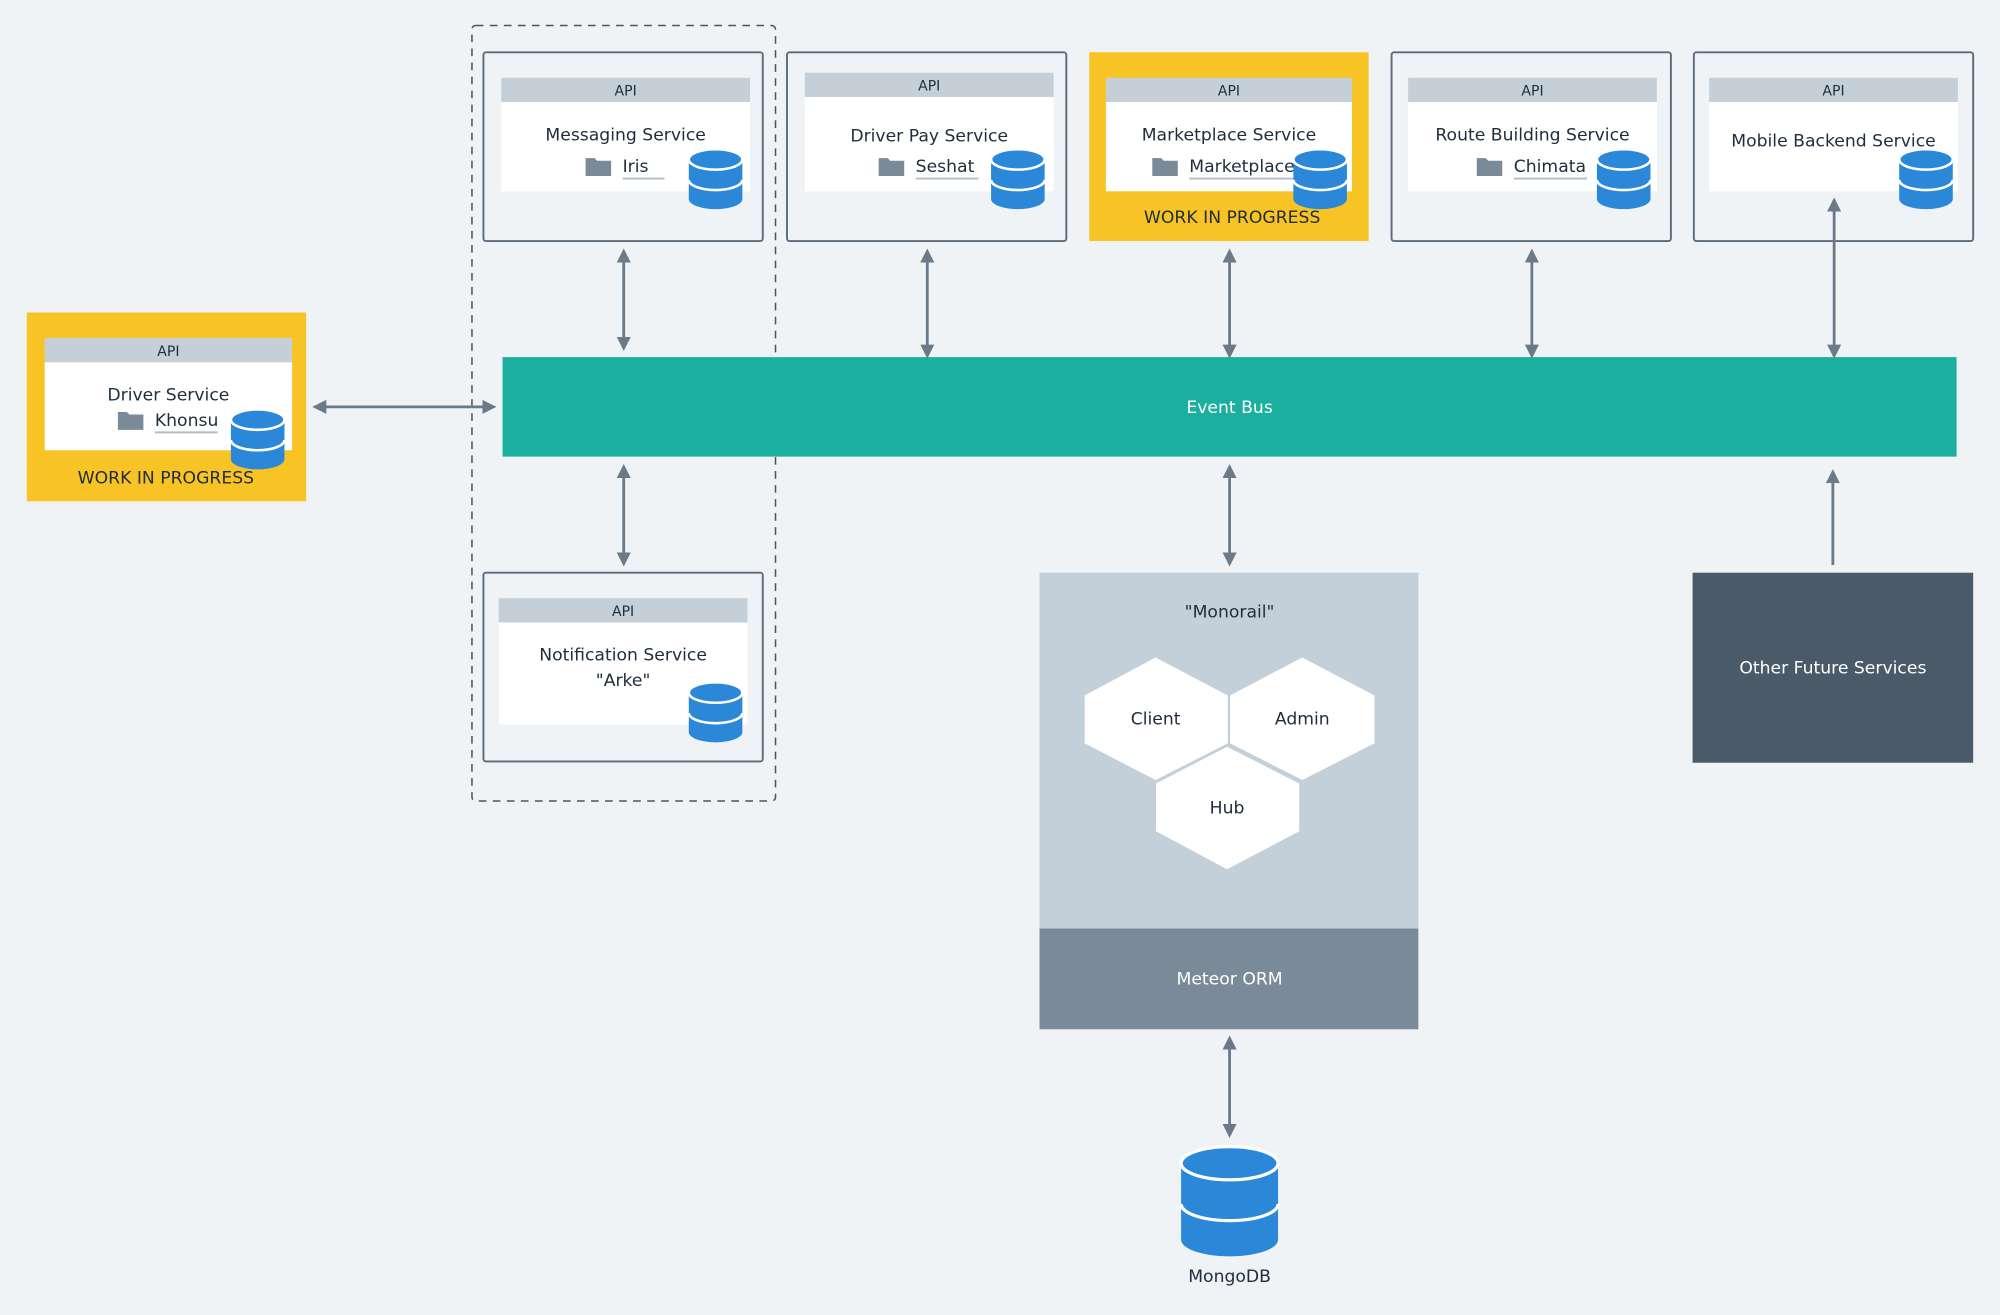  Describe the element at coordinates (929, 137) in the screenshot. I see `service-title: Driver Pay Service` at that location.